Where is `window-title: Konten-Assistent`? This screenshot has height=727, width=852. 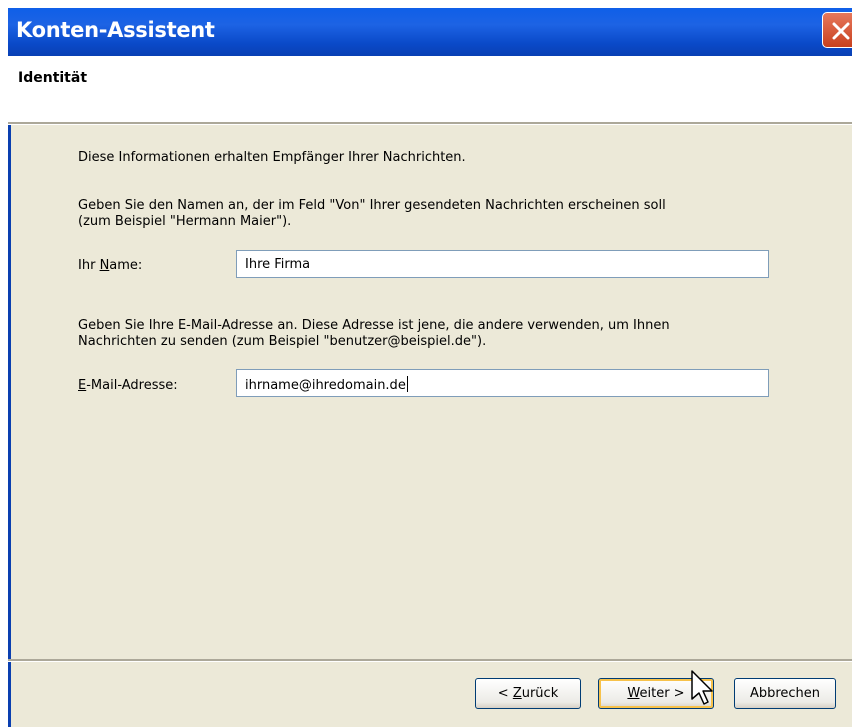
window-title: Konten-Assistent is located at coordinates (115, 30).